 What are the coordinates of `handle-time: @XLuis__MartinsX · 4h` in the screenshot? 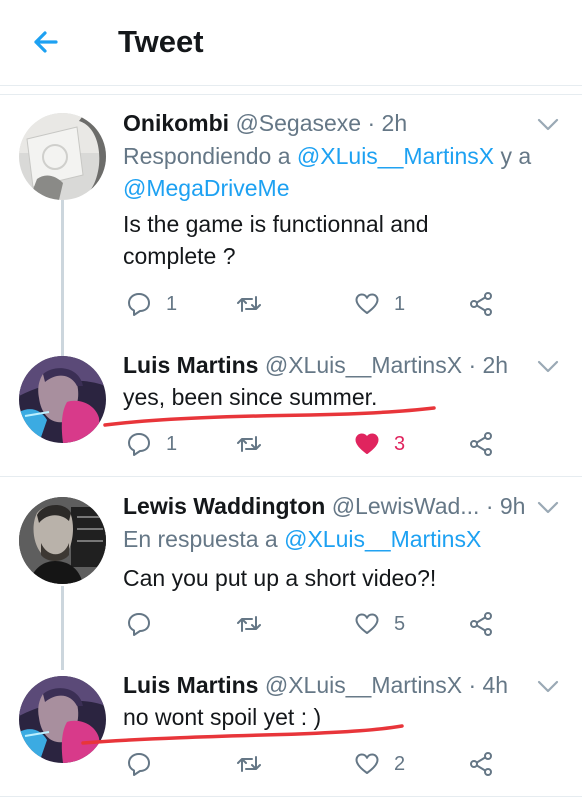 It's located at (386, 685).